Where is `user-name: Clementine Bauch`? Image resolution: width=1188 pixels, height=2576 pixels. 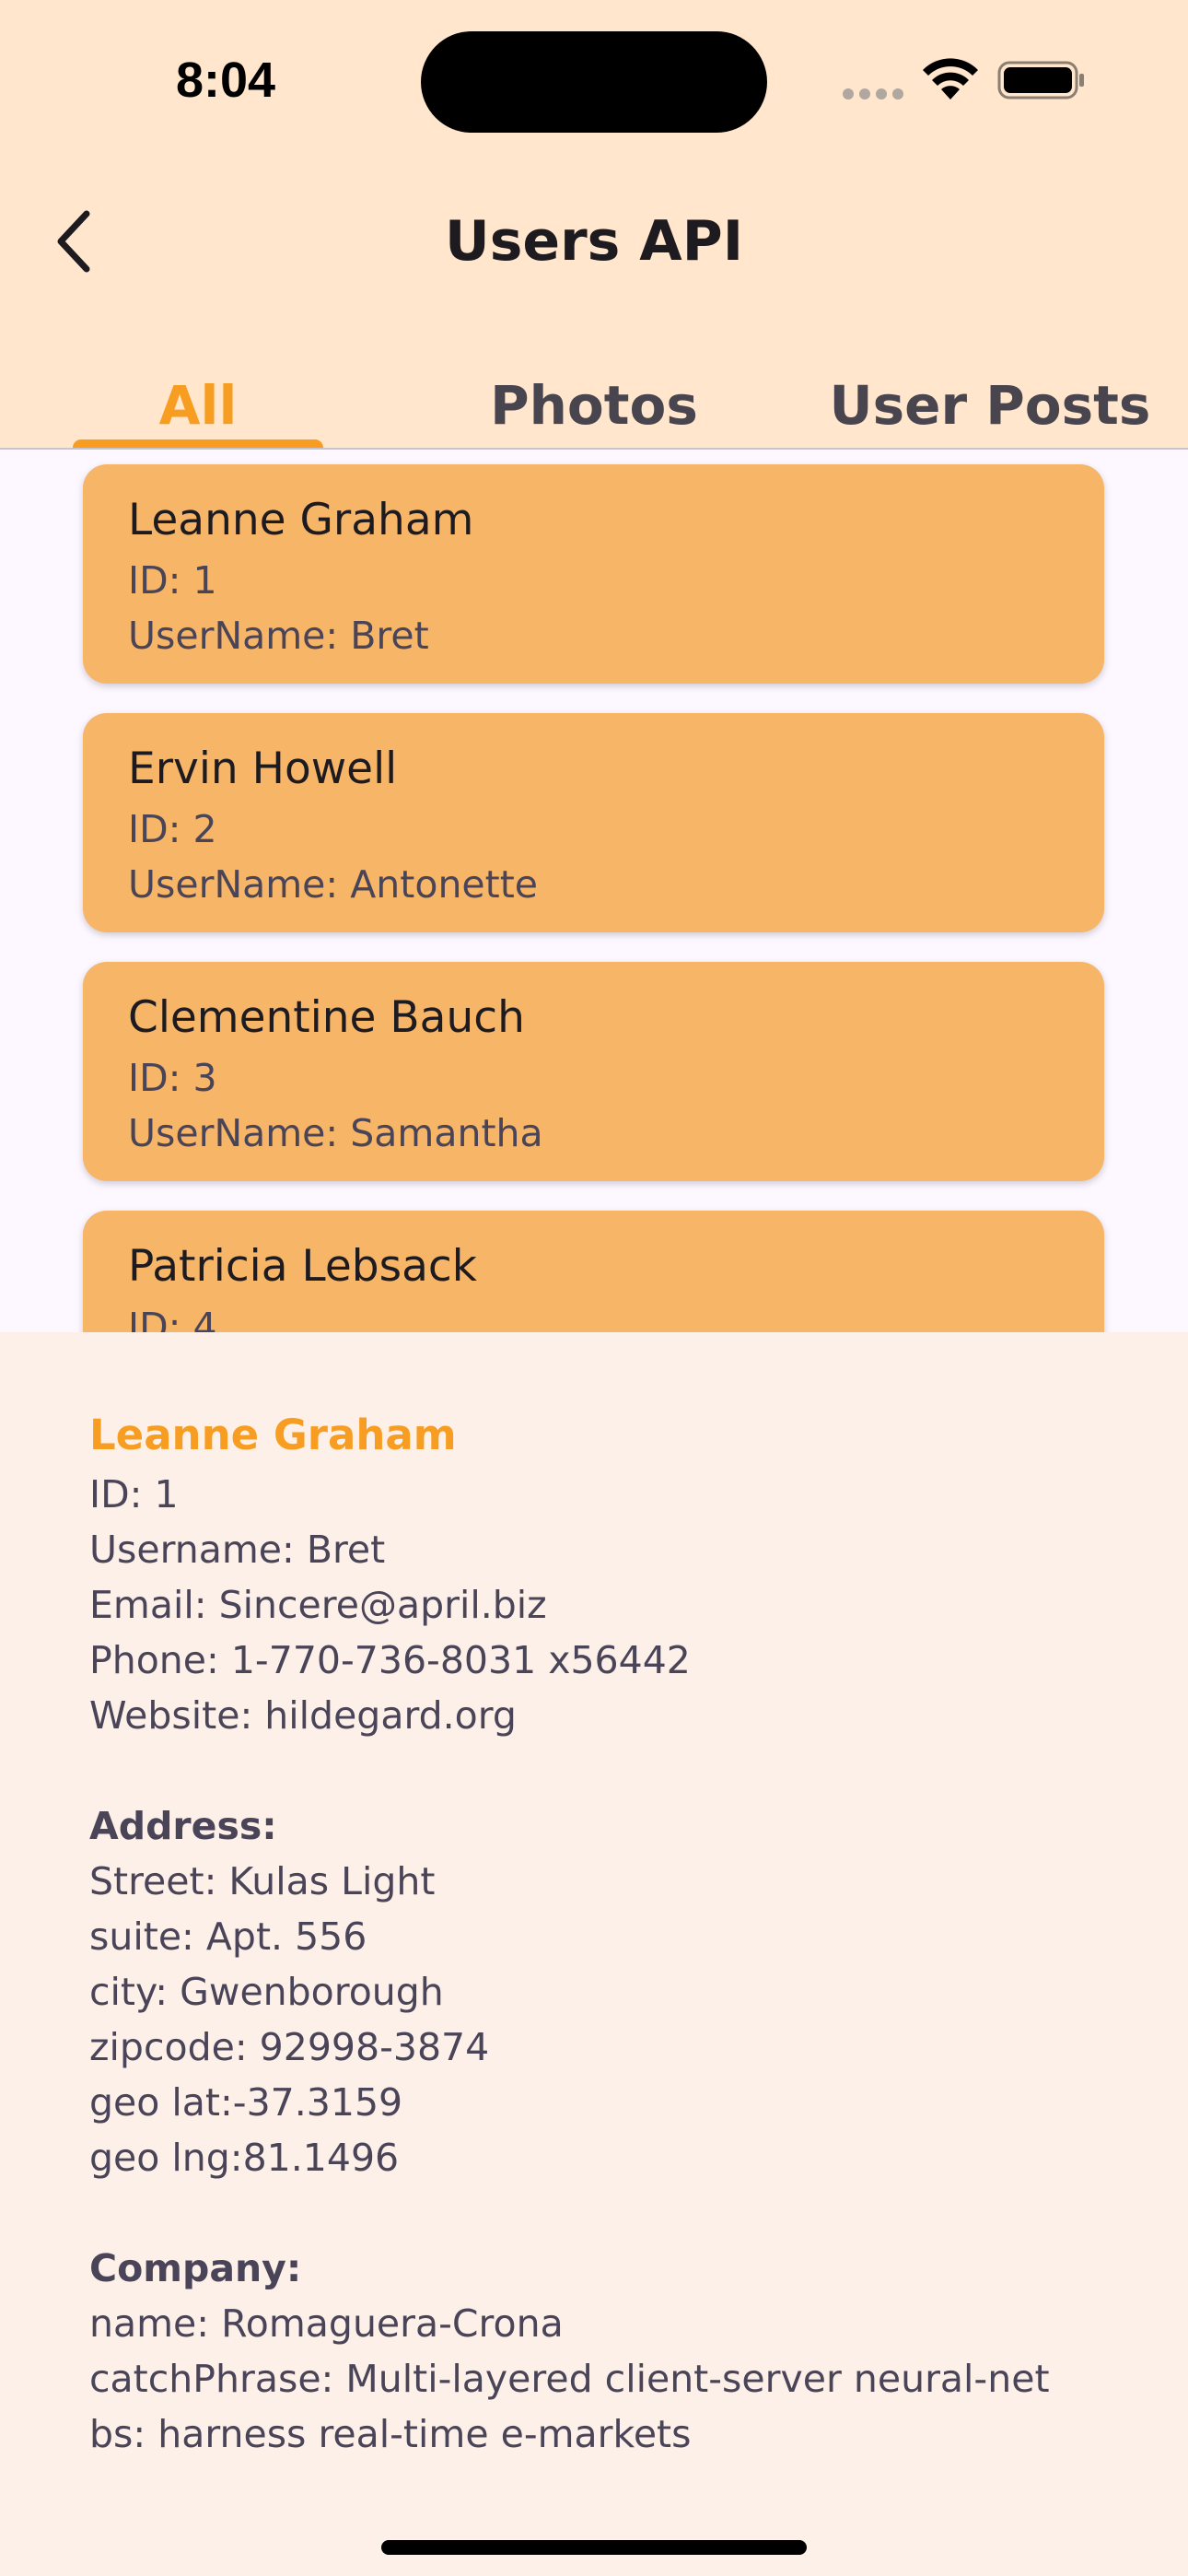 user-name: Clementine Bauch is located at coordinates (326, 1018).